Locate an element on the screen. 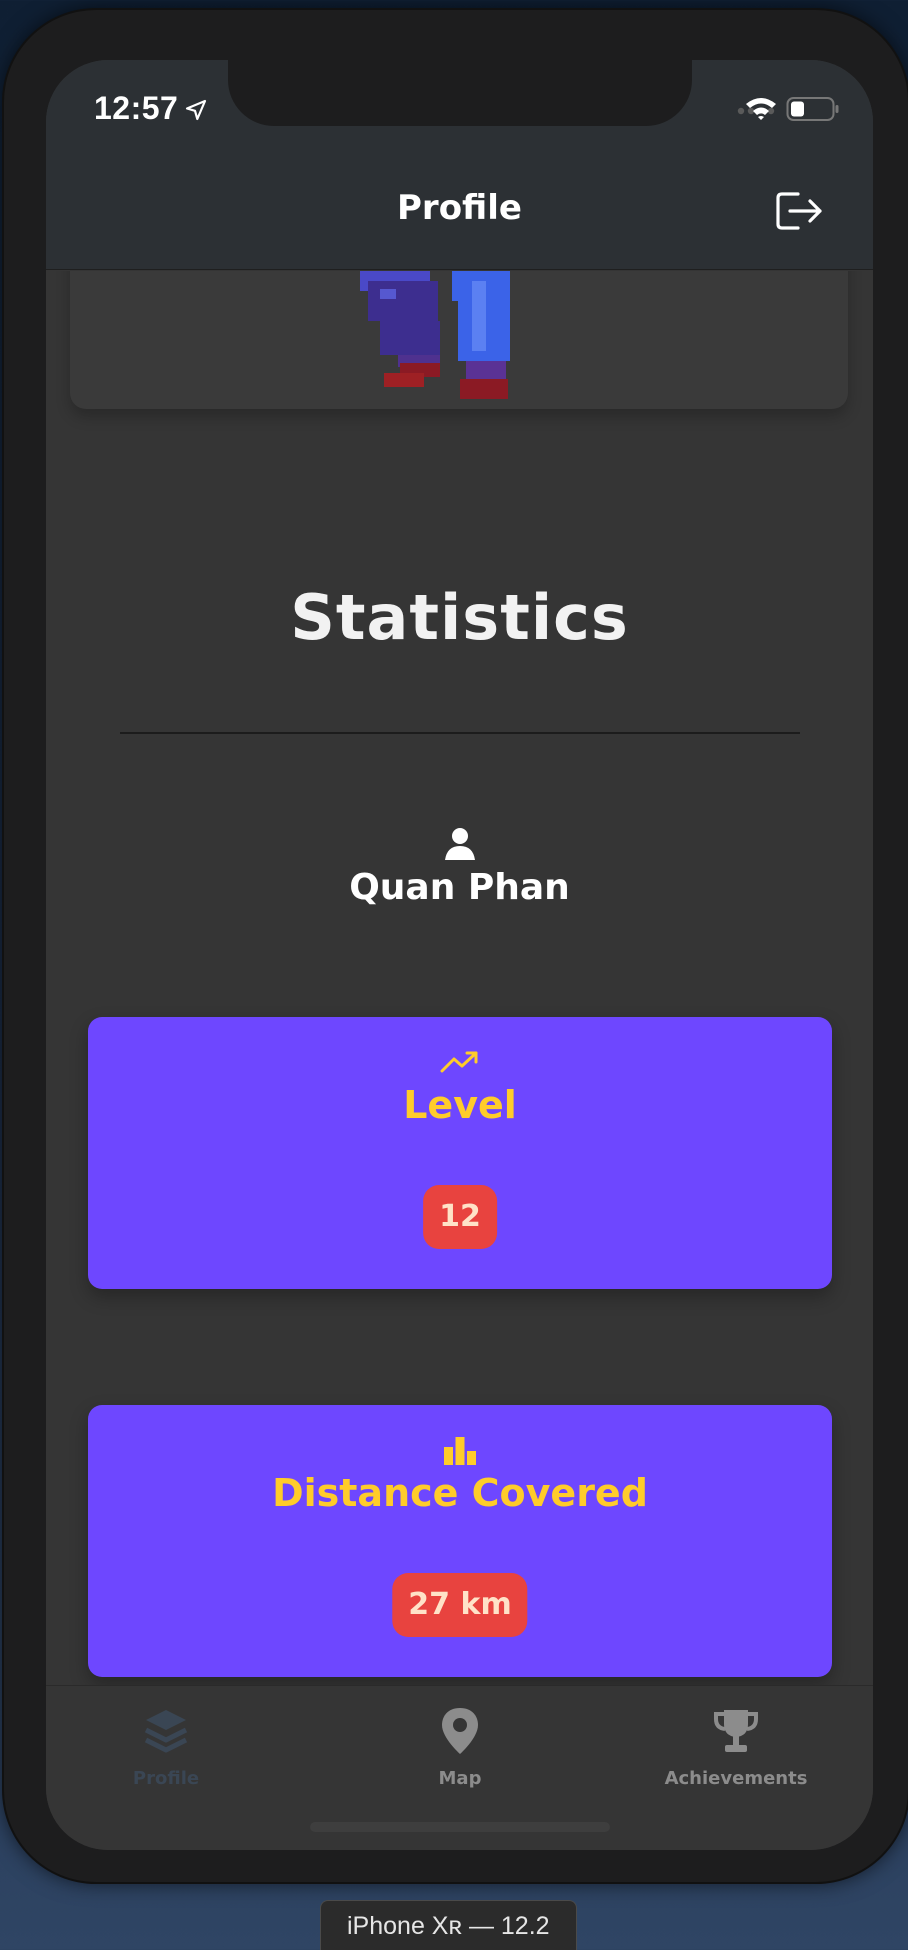  location-arrow-icon is located at coordinates (196, 110).